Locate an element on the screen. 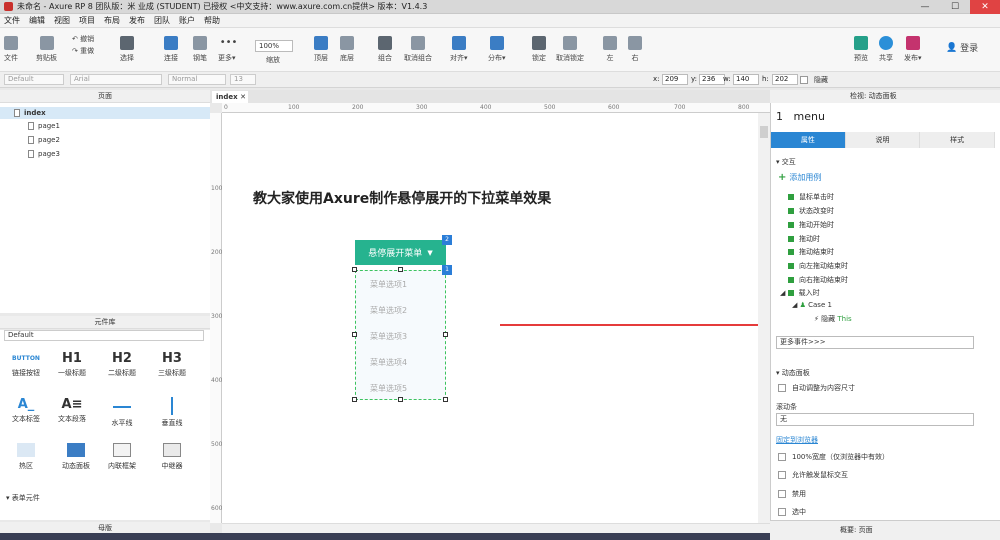  more-events-select: 更多事件>>> is located at coordinates (875, 342).